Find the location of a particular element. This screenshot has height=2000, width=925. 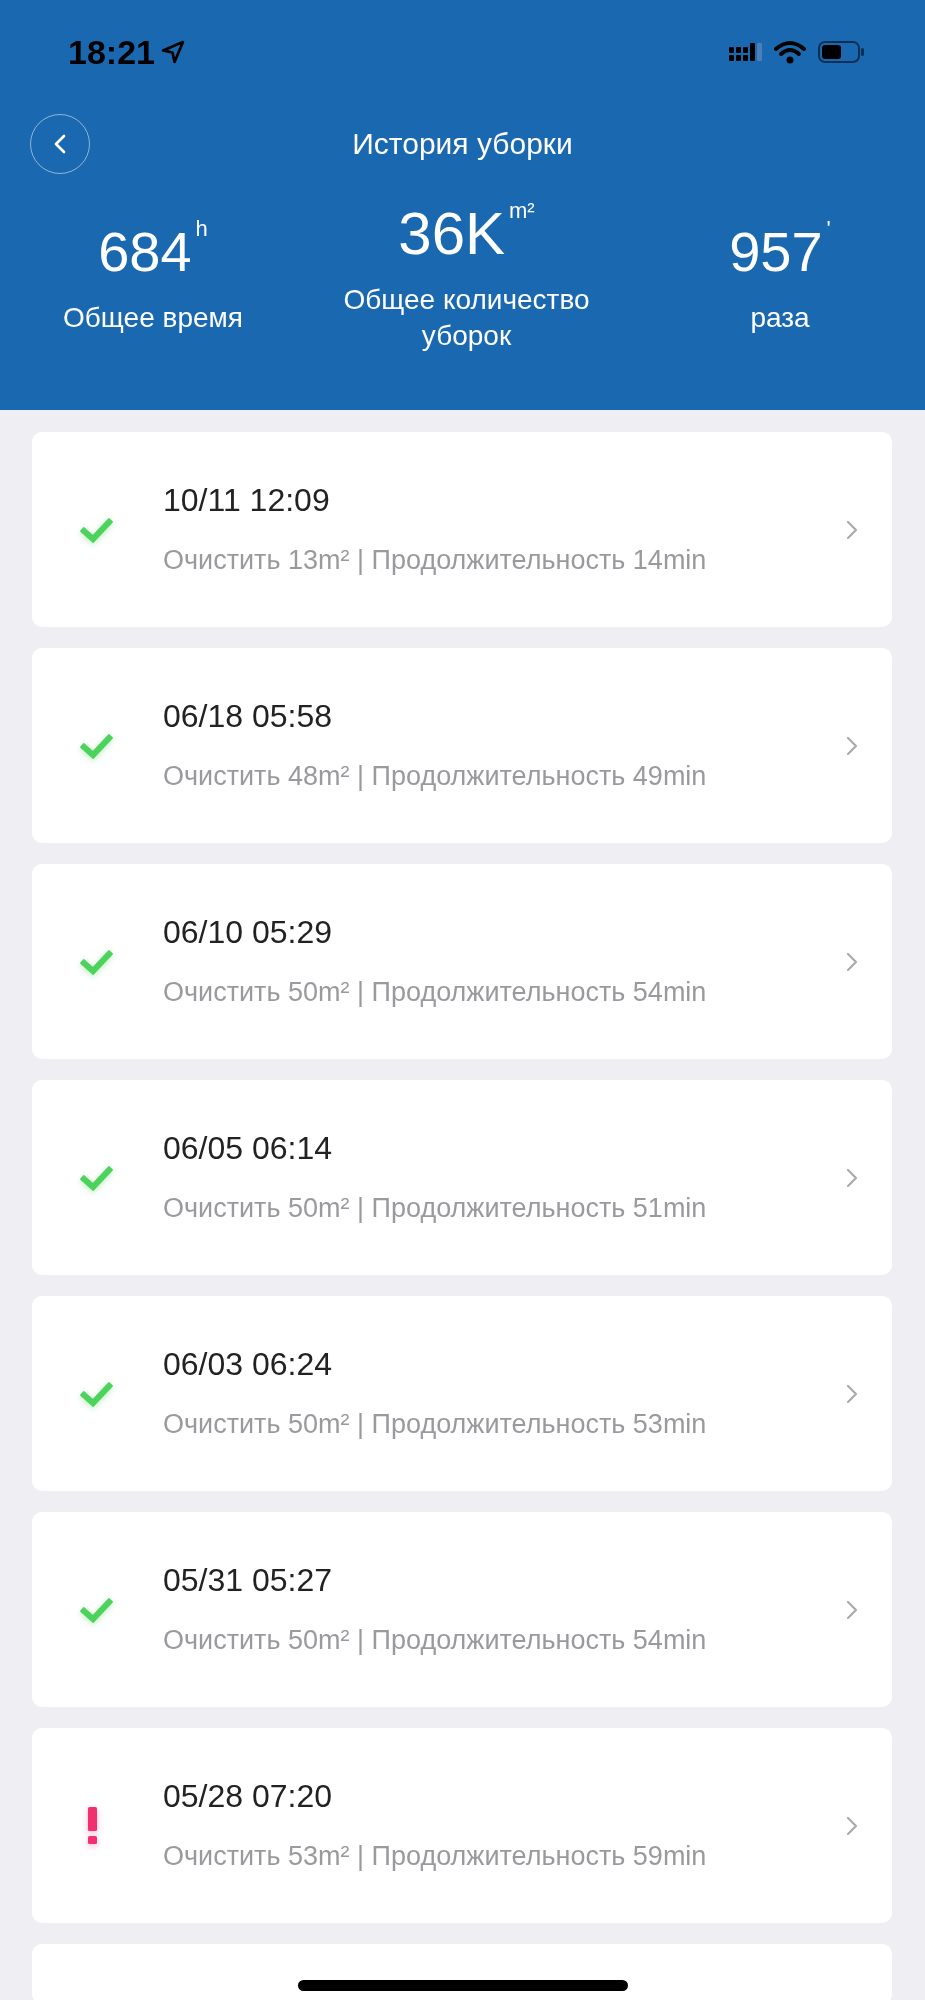

record-date: 06/18 05:58 is located at coordinates (248, 716).